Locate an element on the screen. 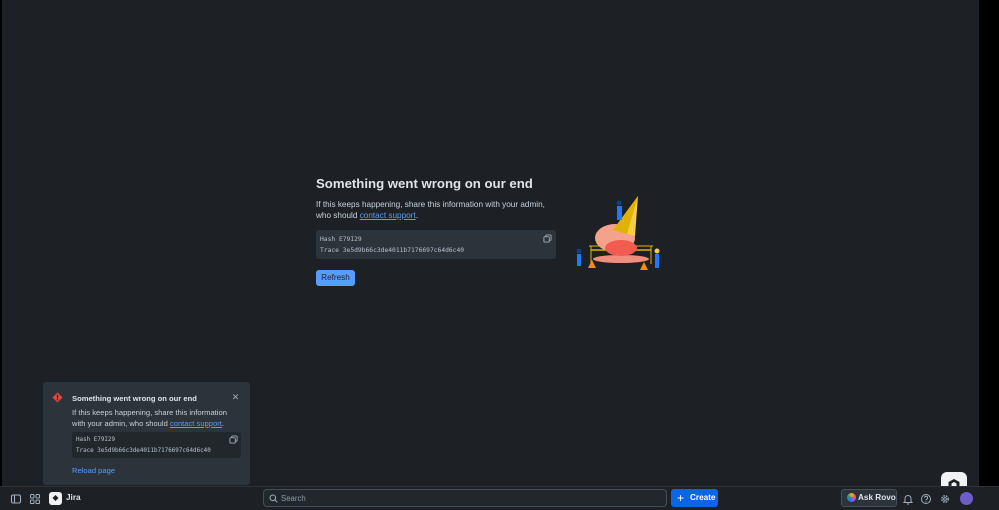 This screenshot has height=510, width=999. refresh-button: Refresh is located at coordinates (335, 278).